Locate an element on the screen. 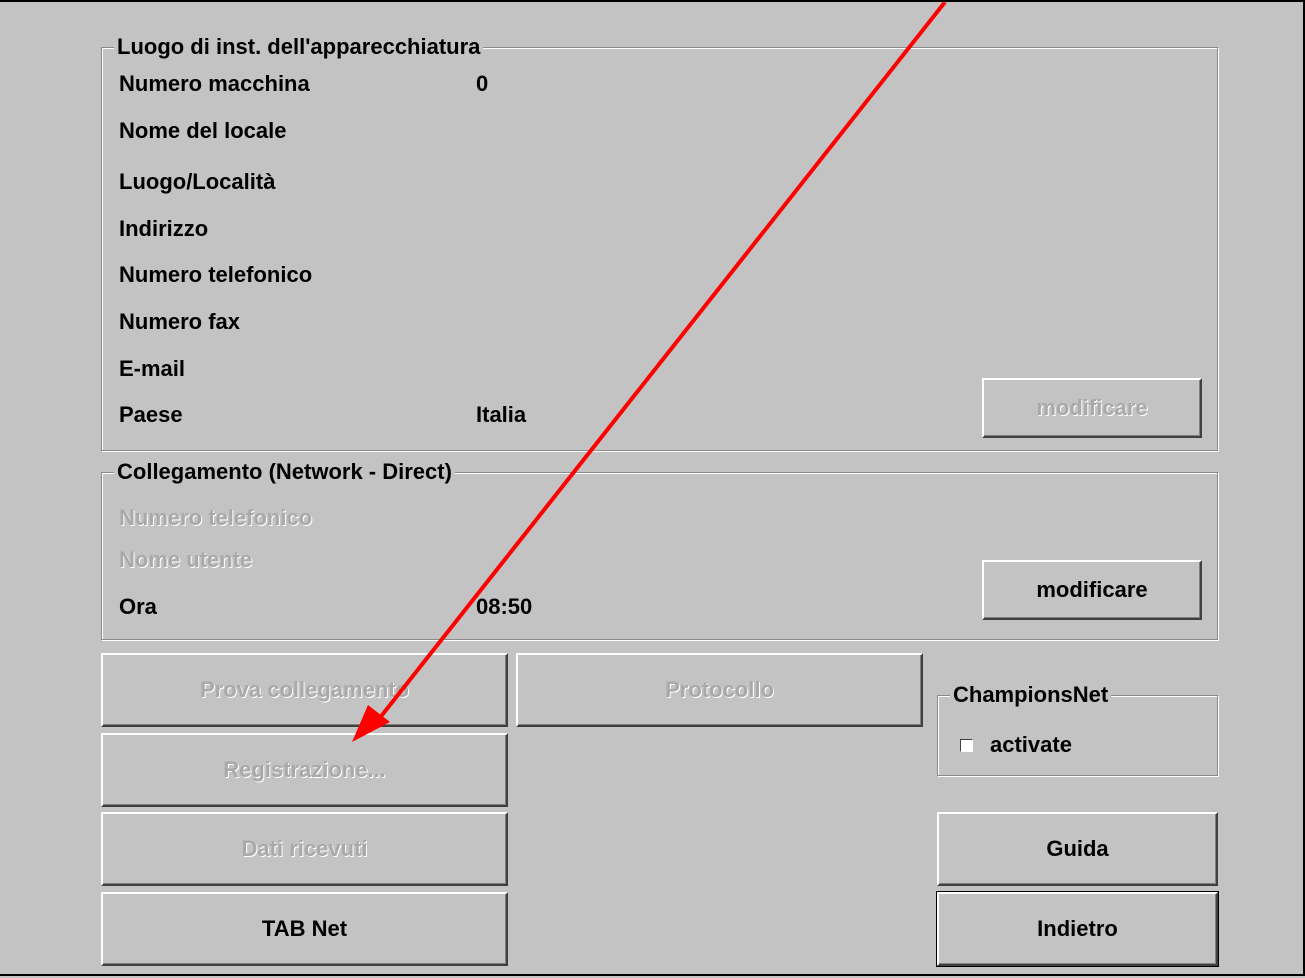 The image size is (1305, 978). country-label: Paese is located at coordinates (151, 414).